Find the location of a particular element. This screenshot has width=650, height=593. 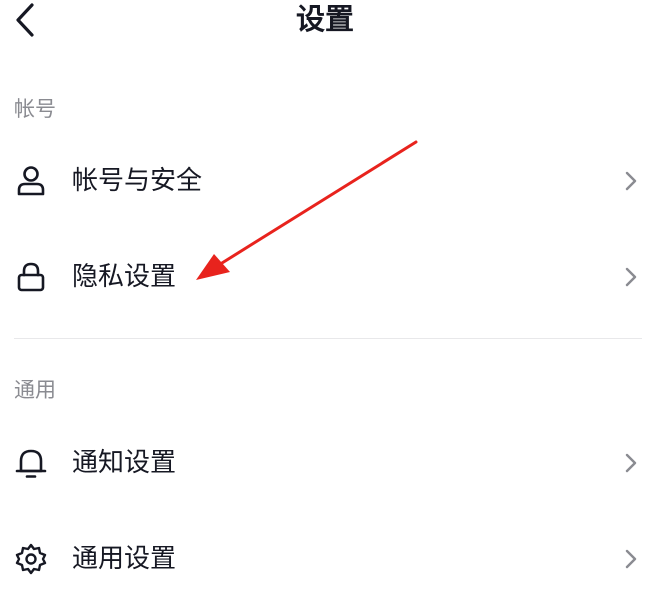

user-icon is located at coordinates (31, 181).